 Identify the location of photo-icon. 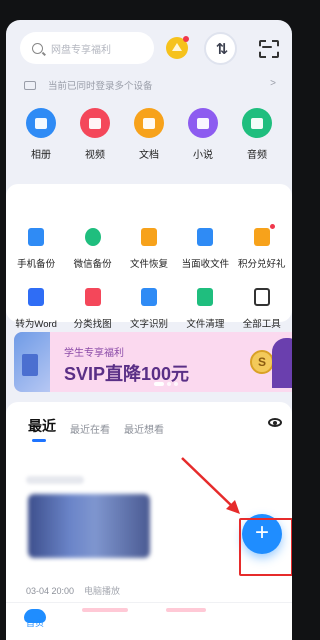
(41, 123).